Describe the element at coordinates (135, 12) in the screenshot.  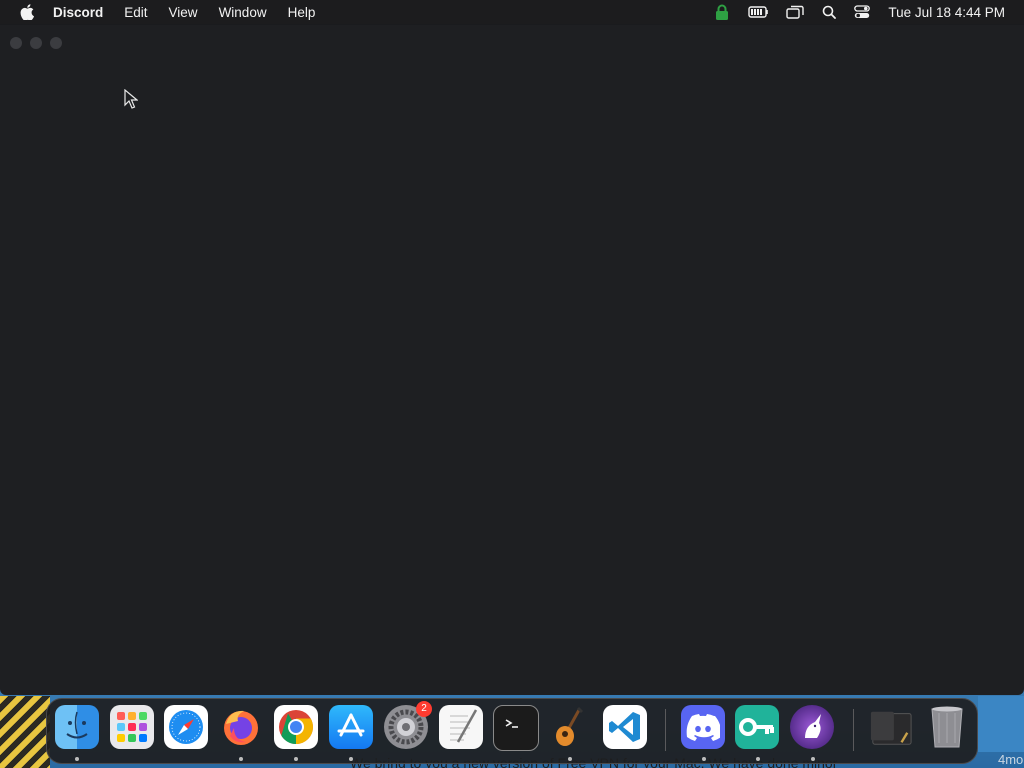
I see `menu-edit: Edit` at that location.